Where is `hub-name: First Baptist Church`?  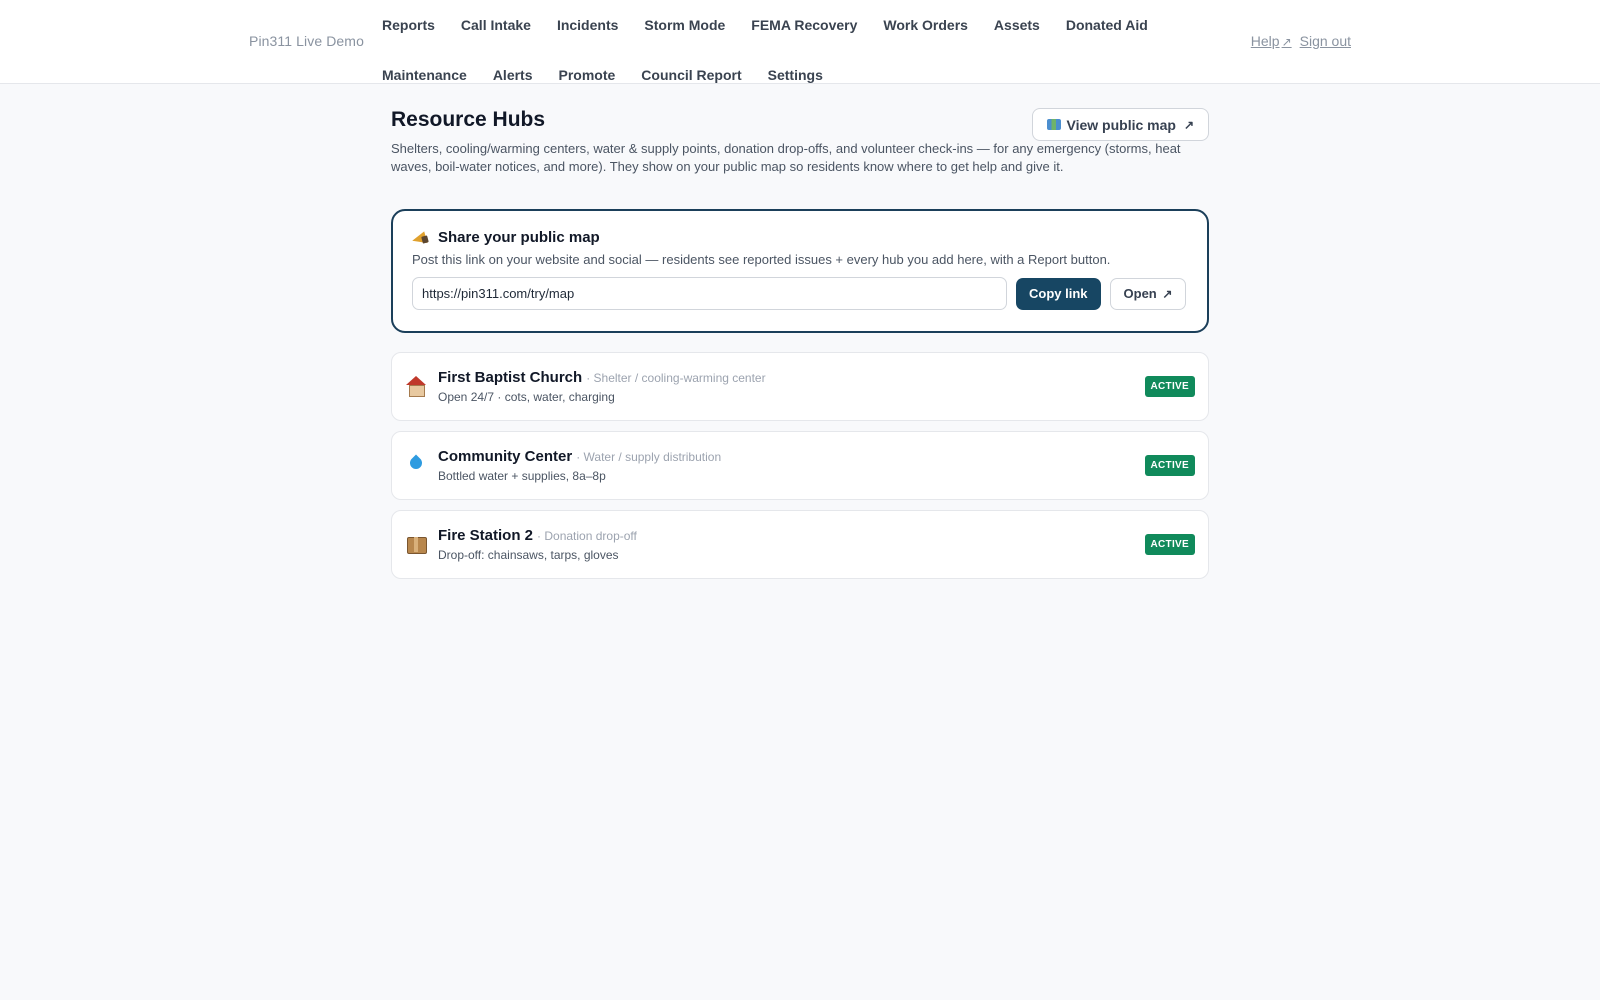
hub-name: First Baptist Church is located at coordinates (510, 377).